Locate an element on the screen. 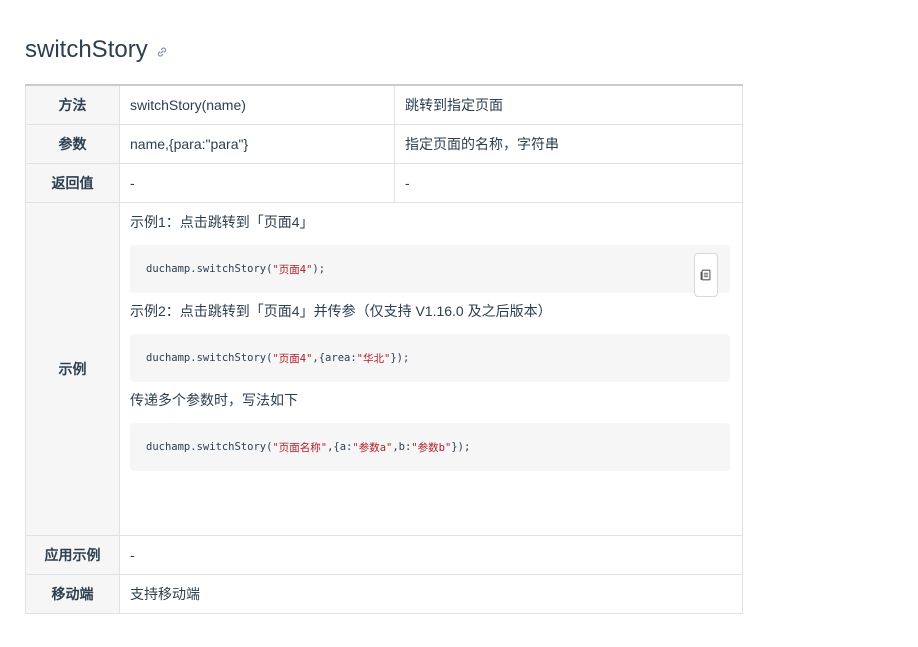 The image size is (918, 647). table-row: 移动端 支持移动端 is located at coordinates (384, 594).